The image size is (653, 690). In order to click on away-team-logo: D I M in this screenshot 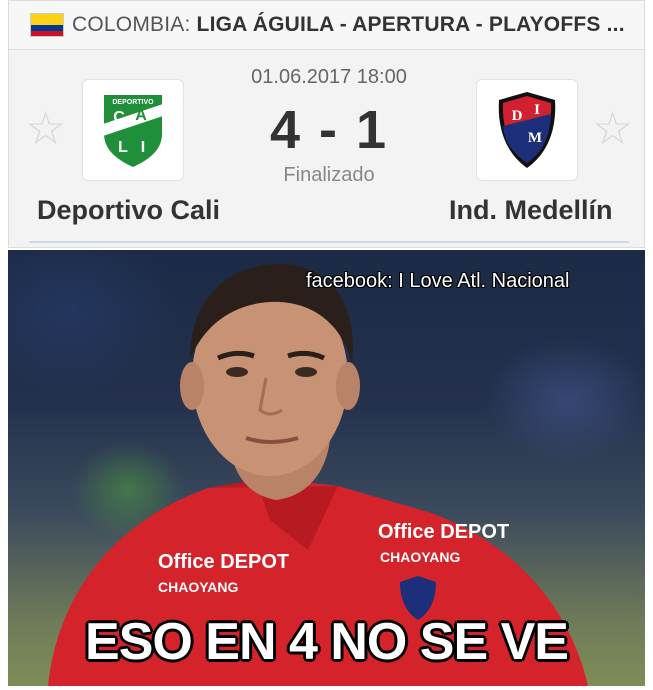, I will do `click(527, 130)`.